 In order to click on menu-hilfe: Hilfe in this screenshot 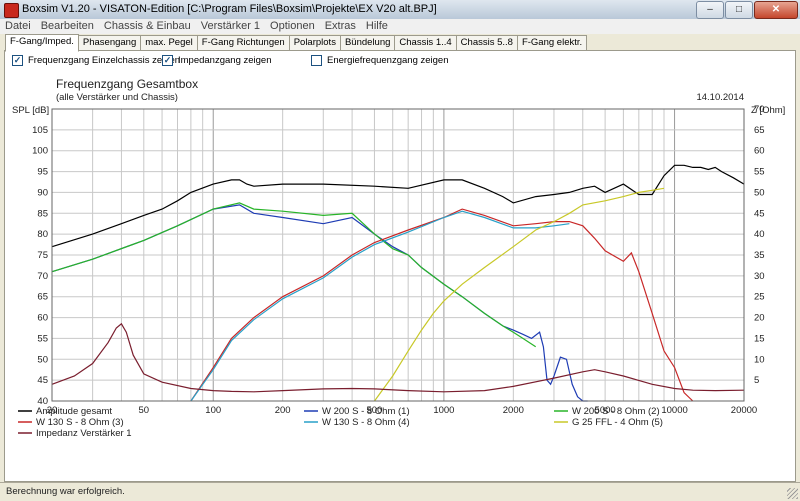, I will do `click(377, 26)`.